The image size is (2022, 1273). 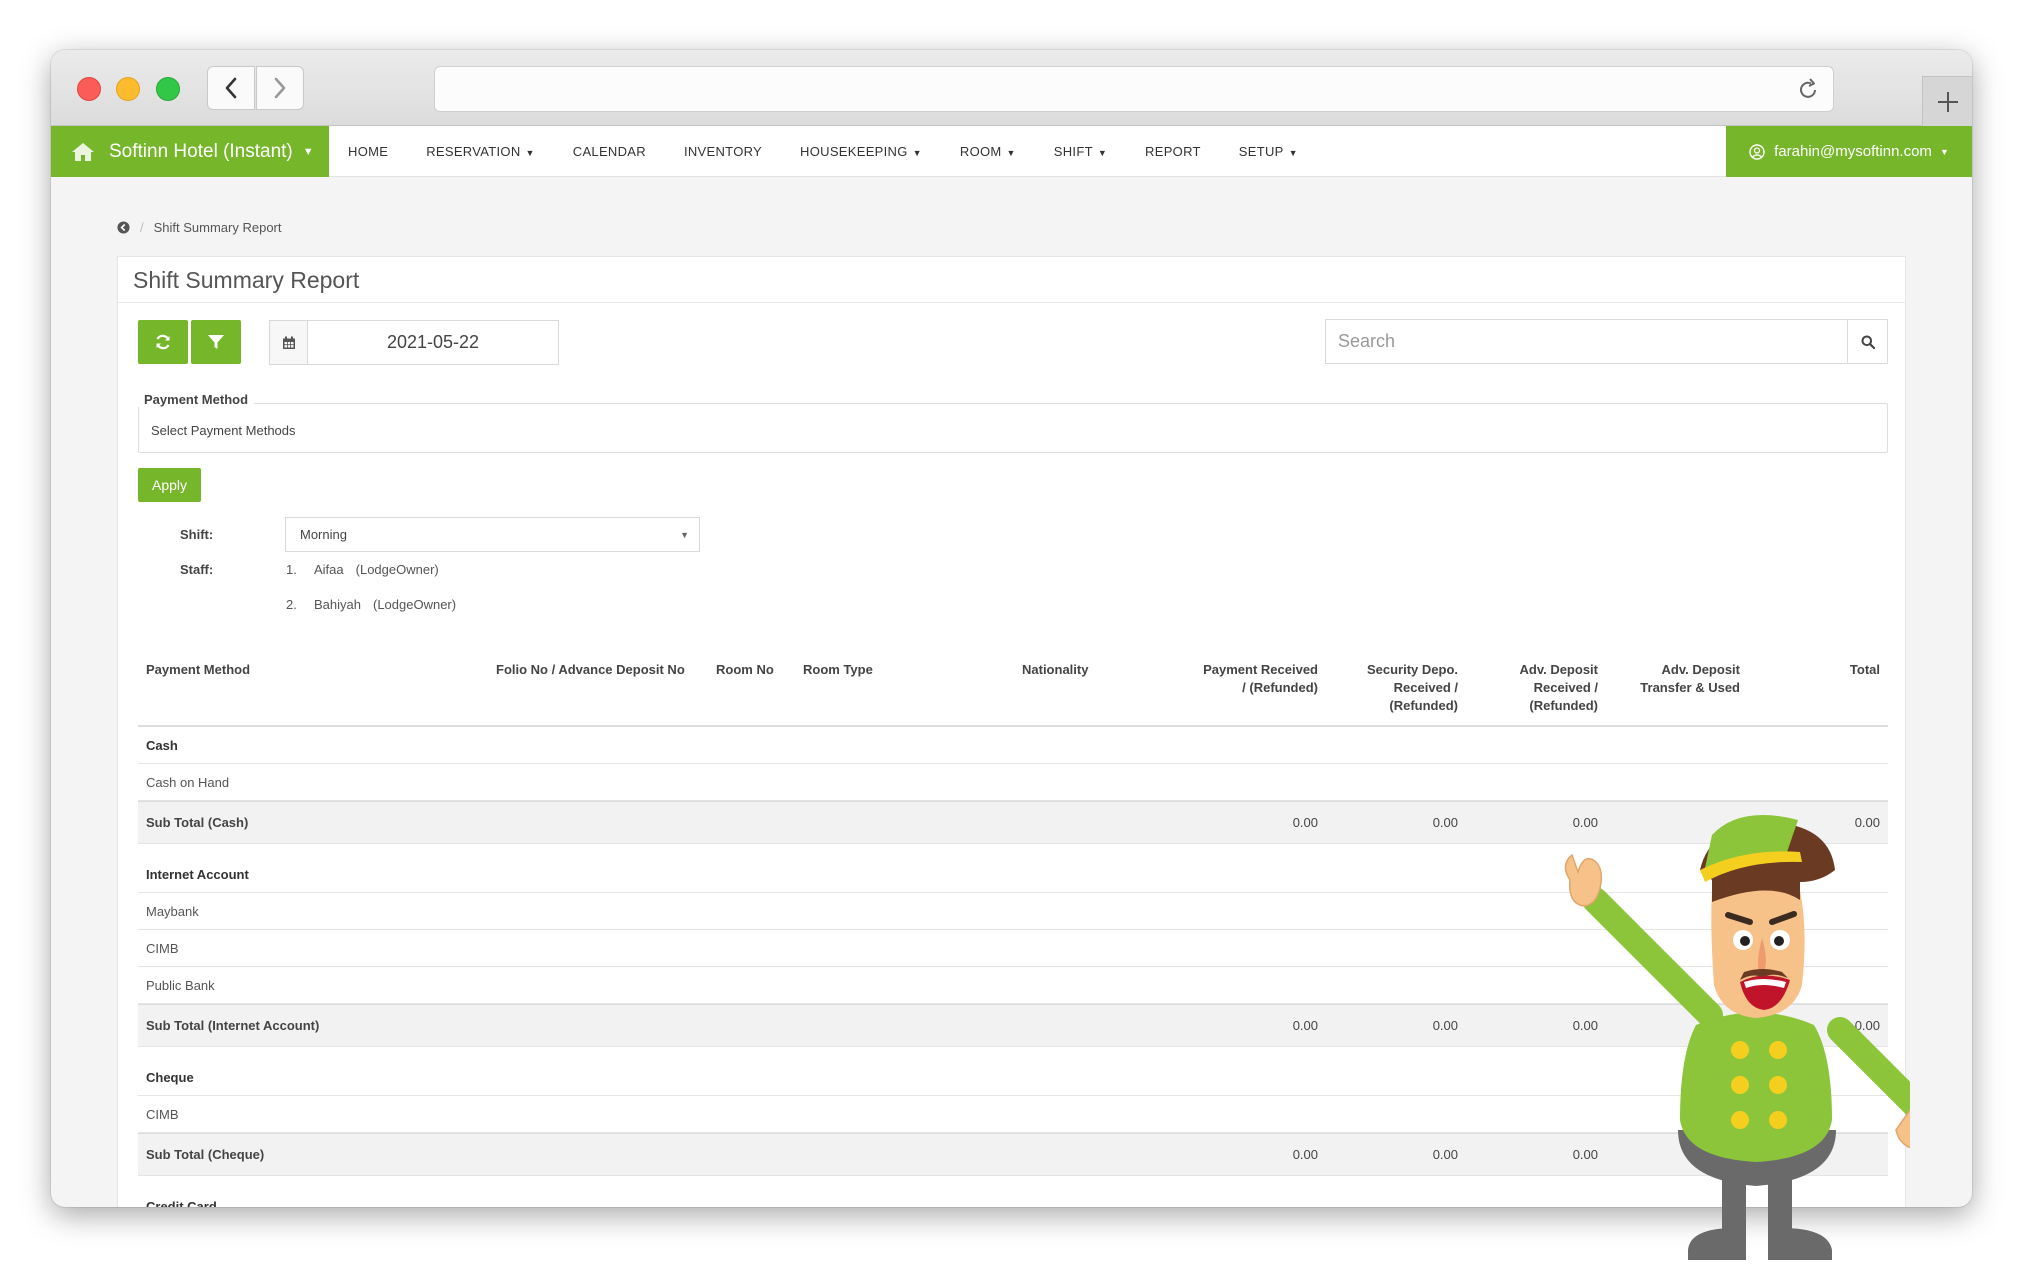 I want to click on header-line: Transfer & Used, so click(x=1690, y=687).